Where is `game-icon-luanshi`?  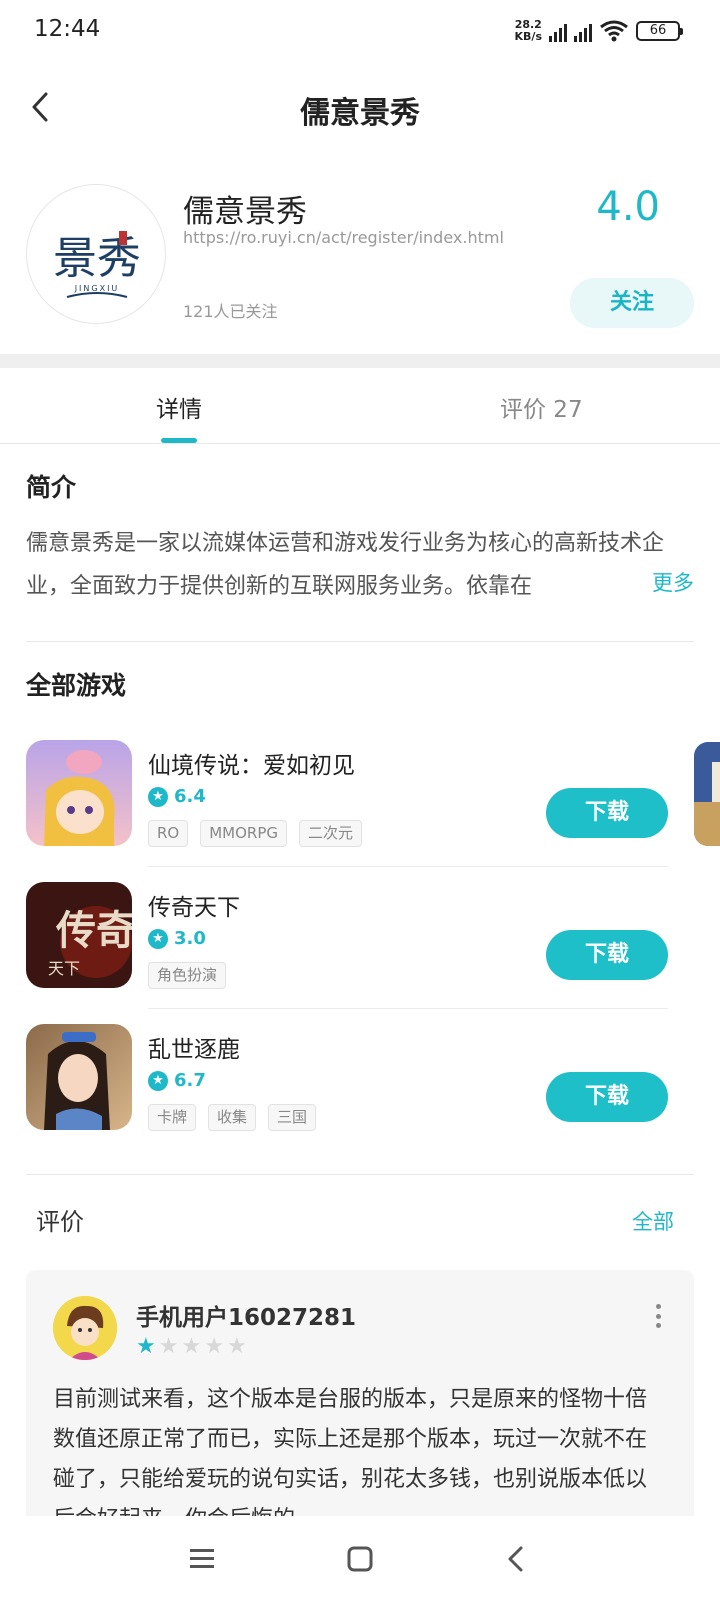
game-icon-luanshi is located at coordinates (79, 1077).